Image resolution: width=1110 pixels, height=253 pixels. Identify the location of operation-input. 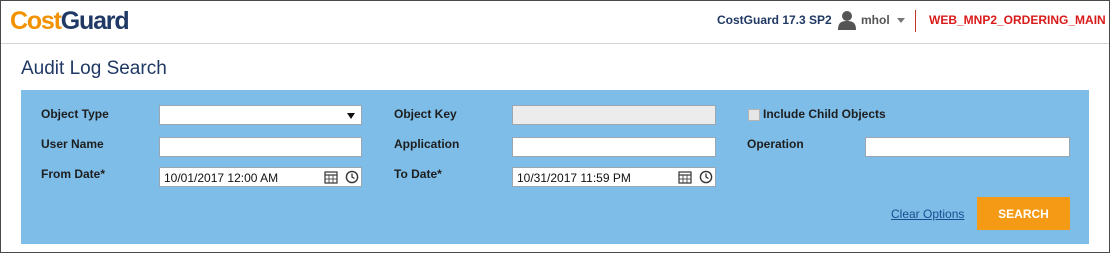
(967, 147).